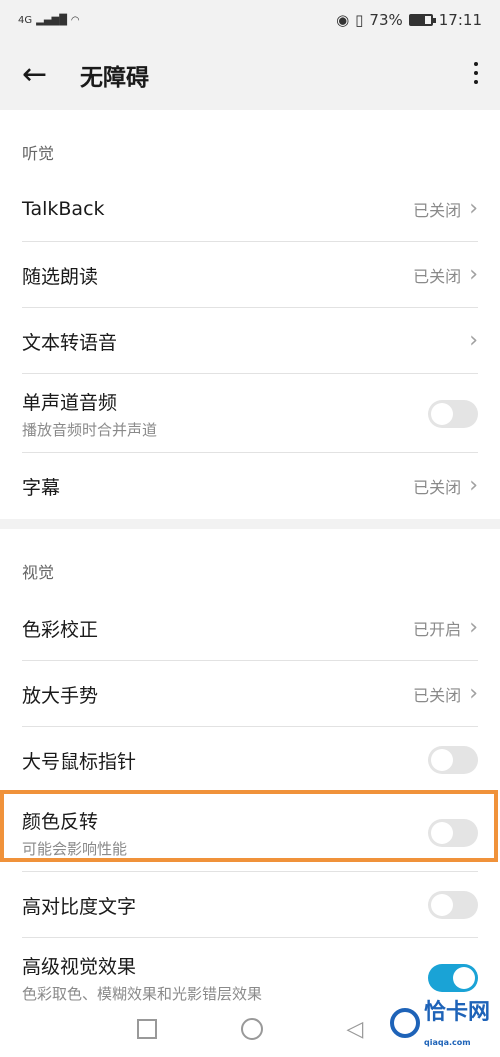  I want to click on recent-apps-icon, so click(146, 1029).